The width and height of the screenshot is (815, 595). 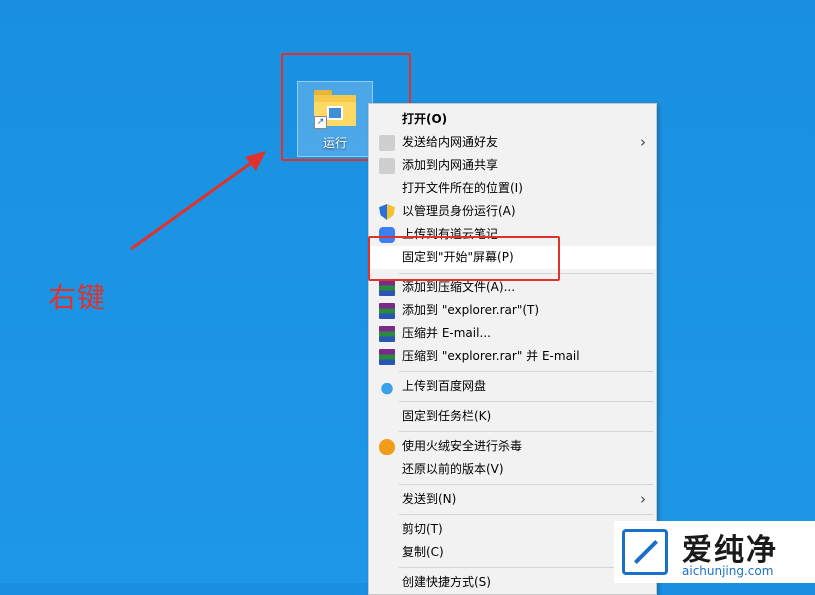 What do you see at coordinates (444, 386) in the screenshot?
I see `menu-item-label: 上传到百度网盘` at bounding box center [444, 386].